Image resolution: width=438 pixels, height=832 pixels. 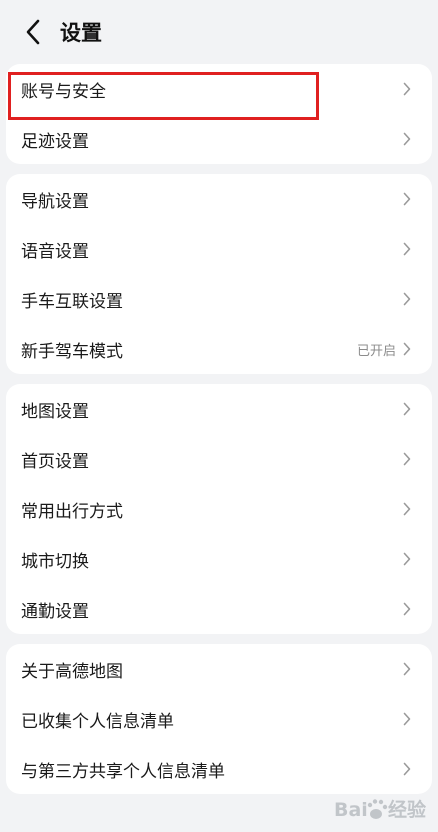 I want to click on header-bar: 设置, so click(x=219, y=32).